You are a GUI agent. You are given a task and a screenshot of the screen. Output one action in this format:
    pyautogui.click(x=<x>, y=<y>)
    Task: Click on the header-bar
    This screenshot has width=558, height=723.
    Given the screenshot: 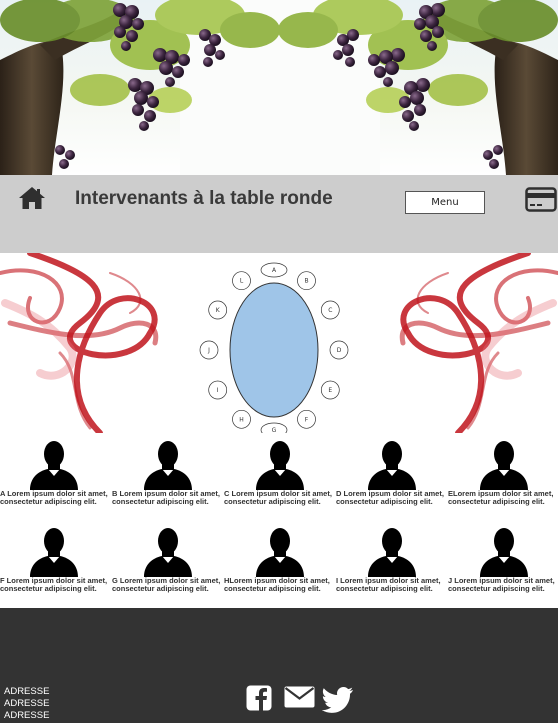 What is the action you would take?
    pyautogui.click(x=279, y=214)
    